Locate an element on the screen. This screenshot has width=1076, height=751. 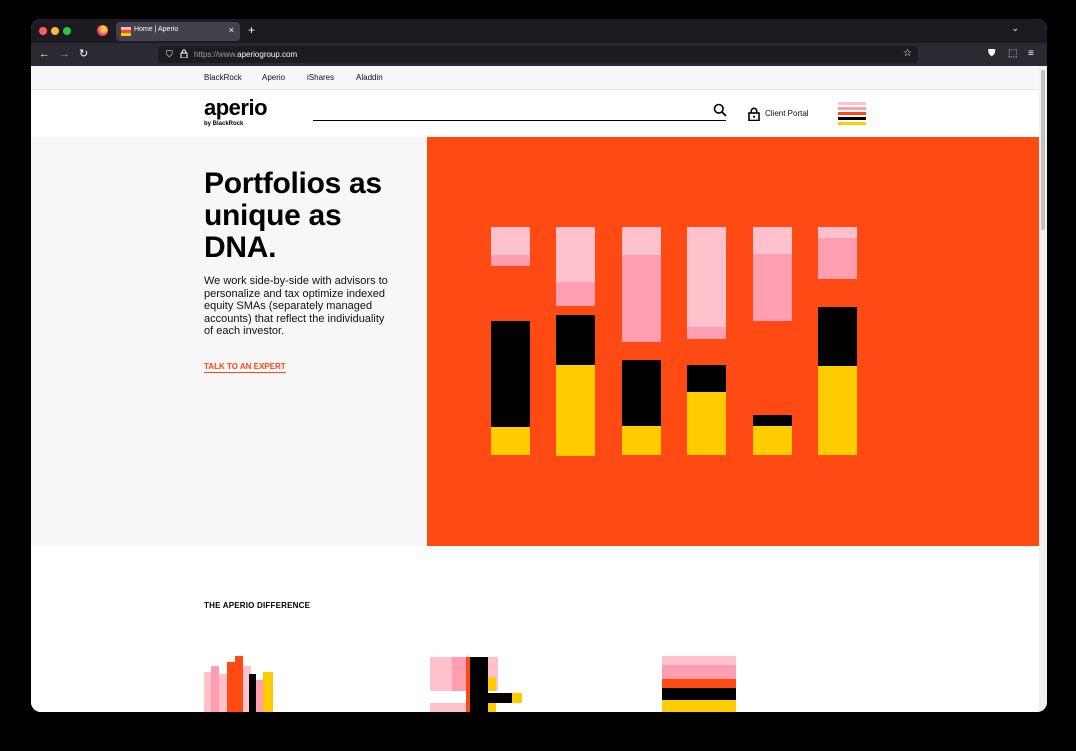
scrollbar-thumb is located at coordinates (1043, 150).